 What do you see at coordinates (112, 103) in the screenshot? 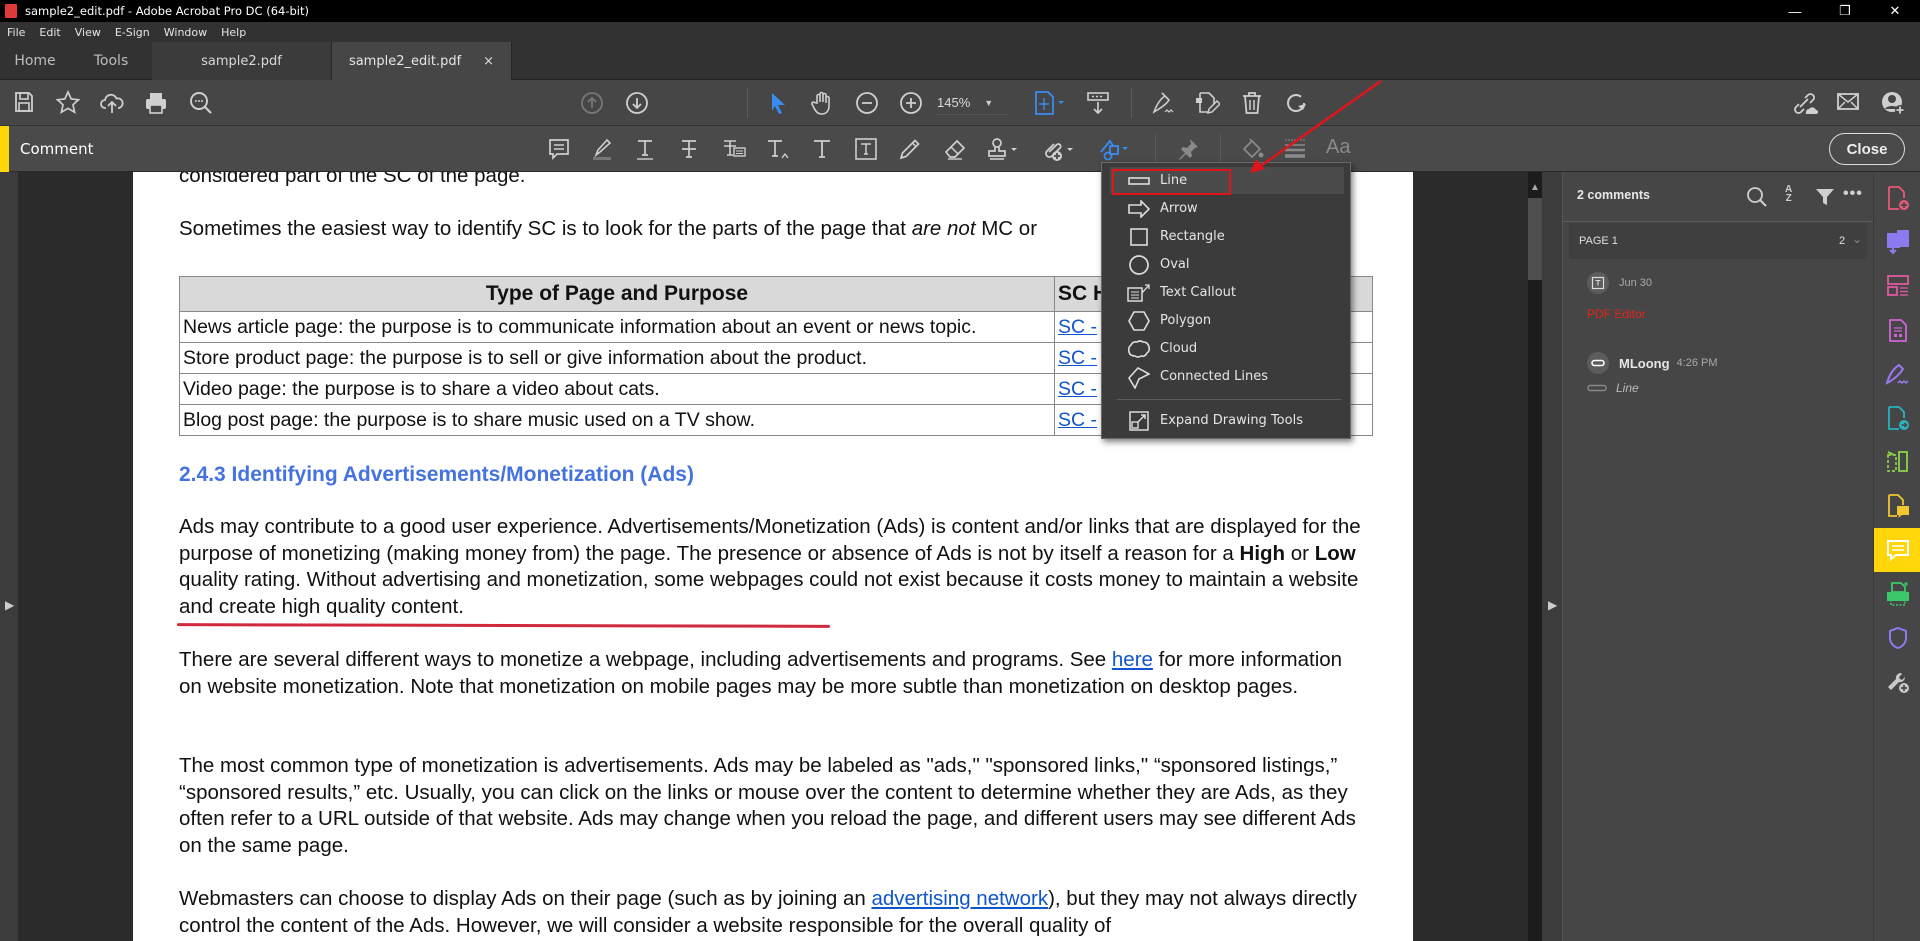
I see `upload-cloud-icon` at bounding box center [112, 103].